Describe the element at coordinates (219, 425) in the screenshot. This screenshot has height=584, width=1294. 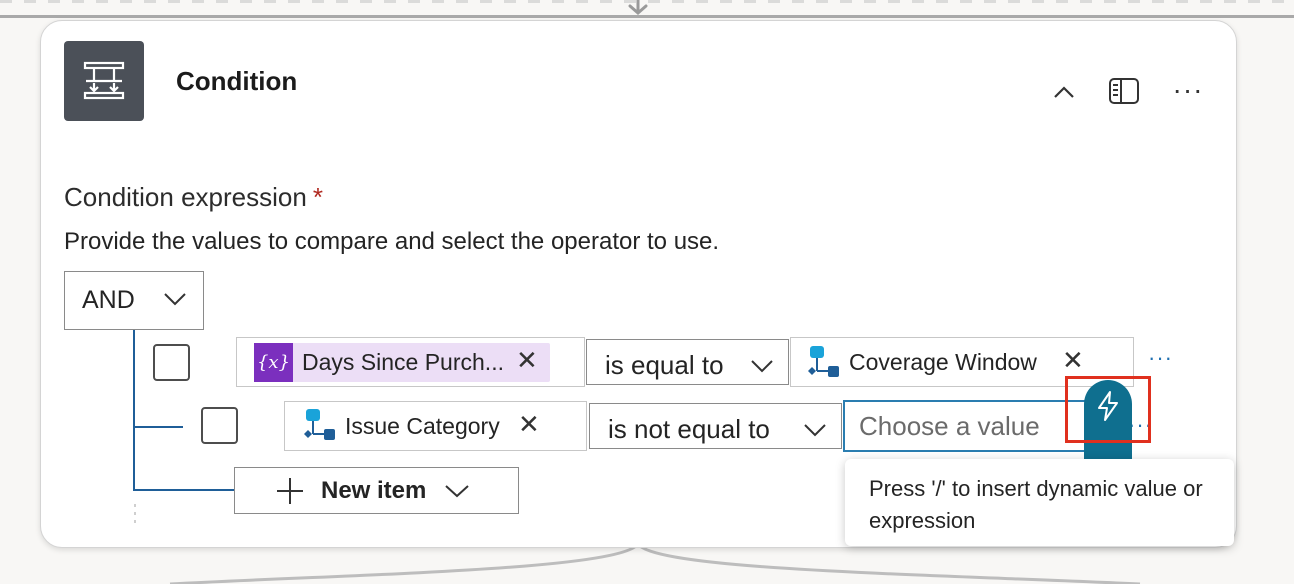
I see `row-2-checkbox` at that location.